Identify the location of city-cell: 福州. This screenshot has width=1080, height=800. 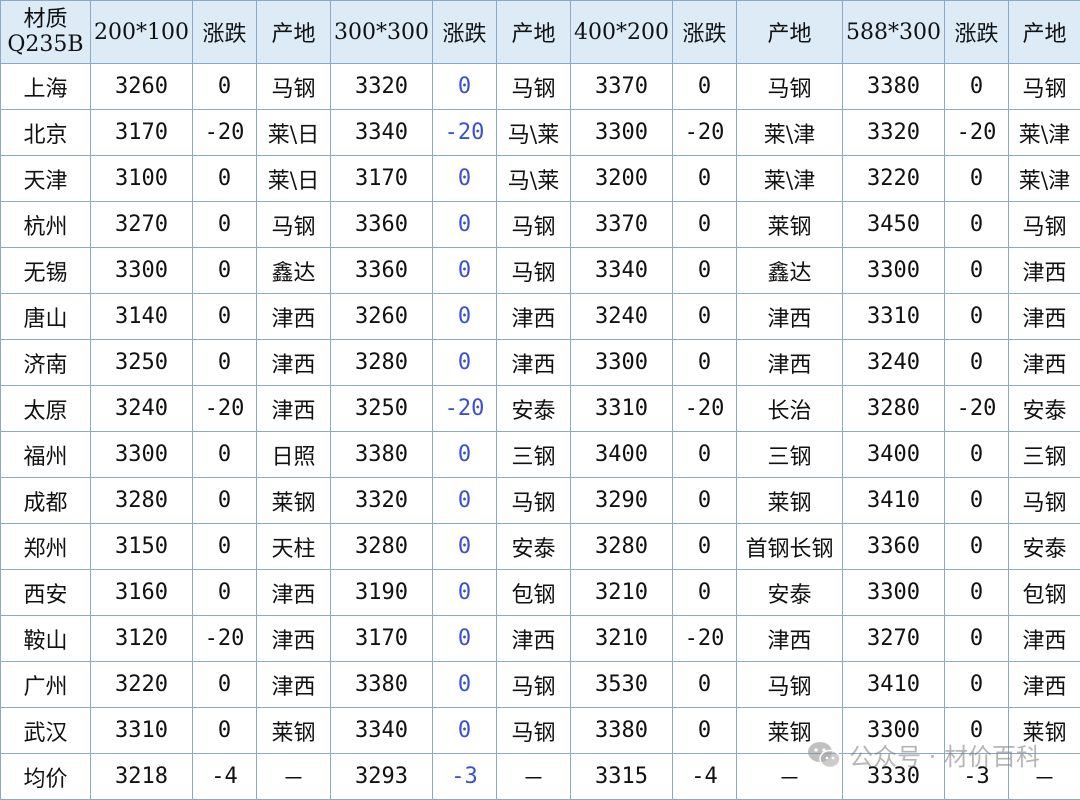
(45, 454).